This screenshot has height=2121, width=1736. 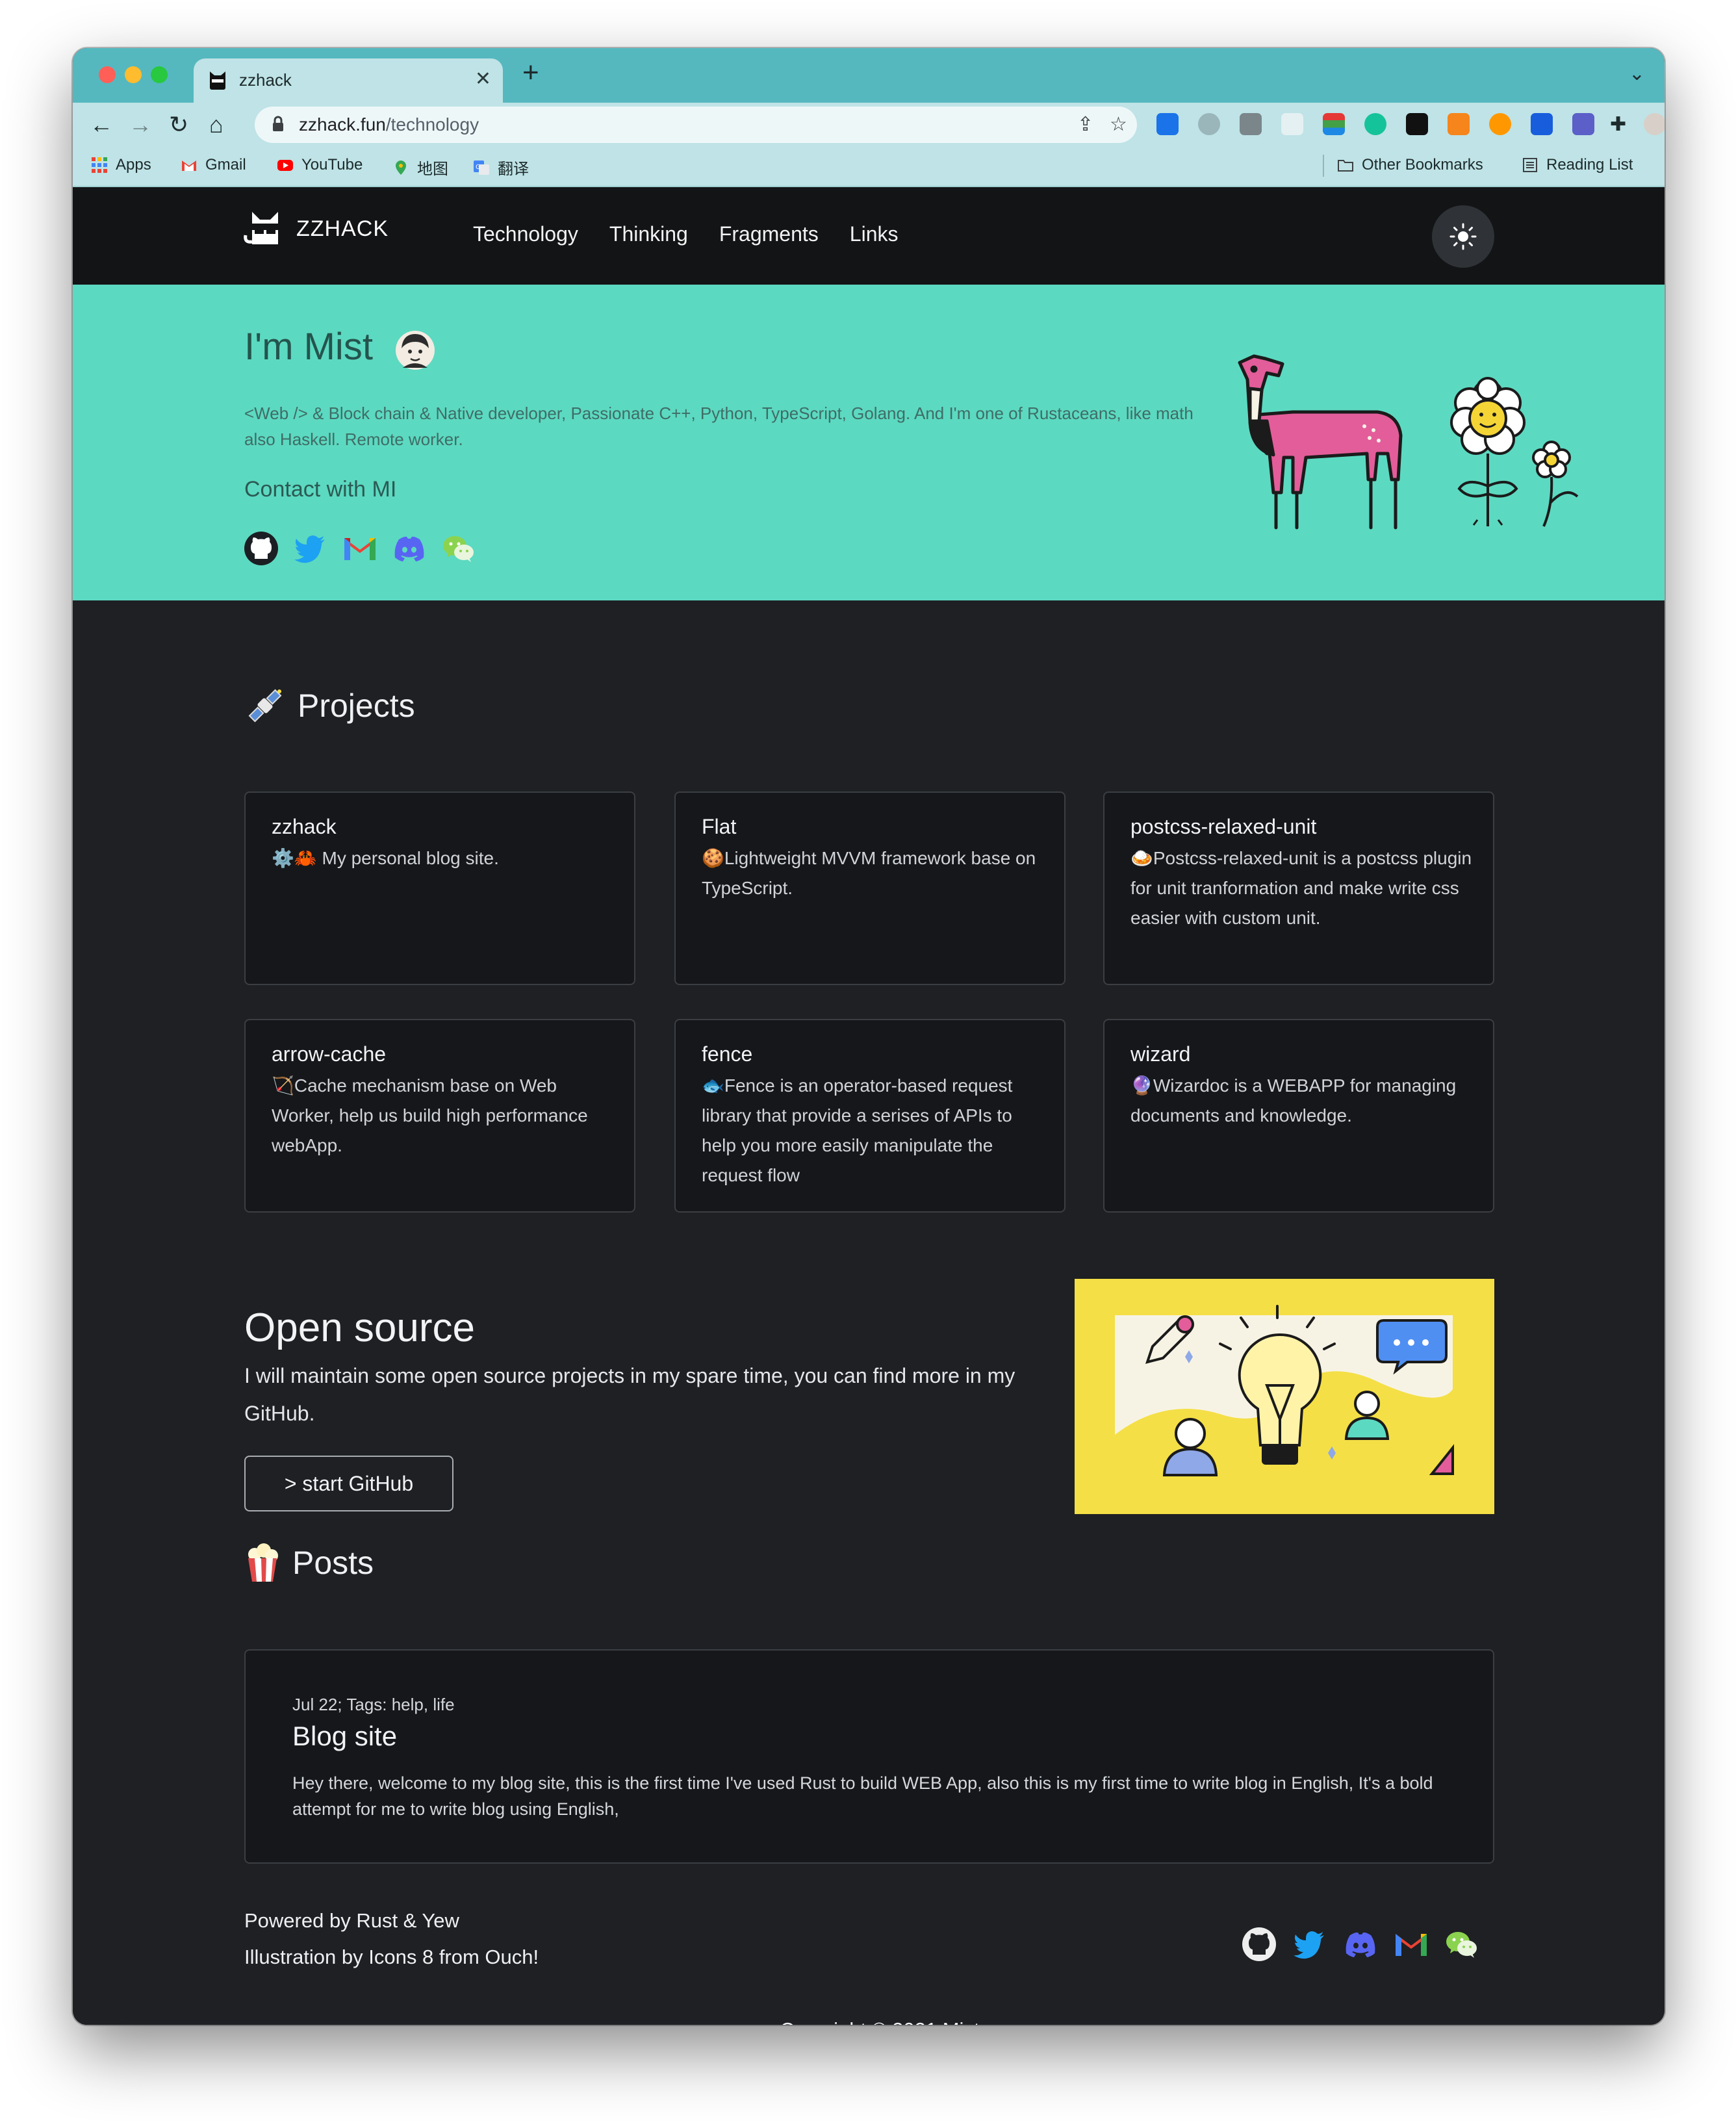 I want to click on nav-technology: Technology, so click(x=525, y=234).